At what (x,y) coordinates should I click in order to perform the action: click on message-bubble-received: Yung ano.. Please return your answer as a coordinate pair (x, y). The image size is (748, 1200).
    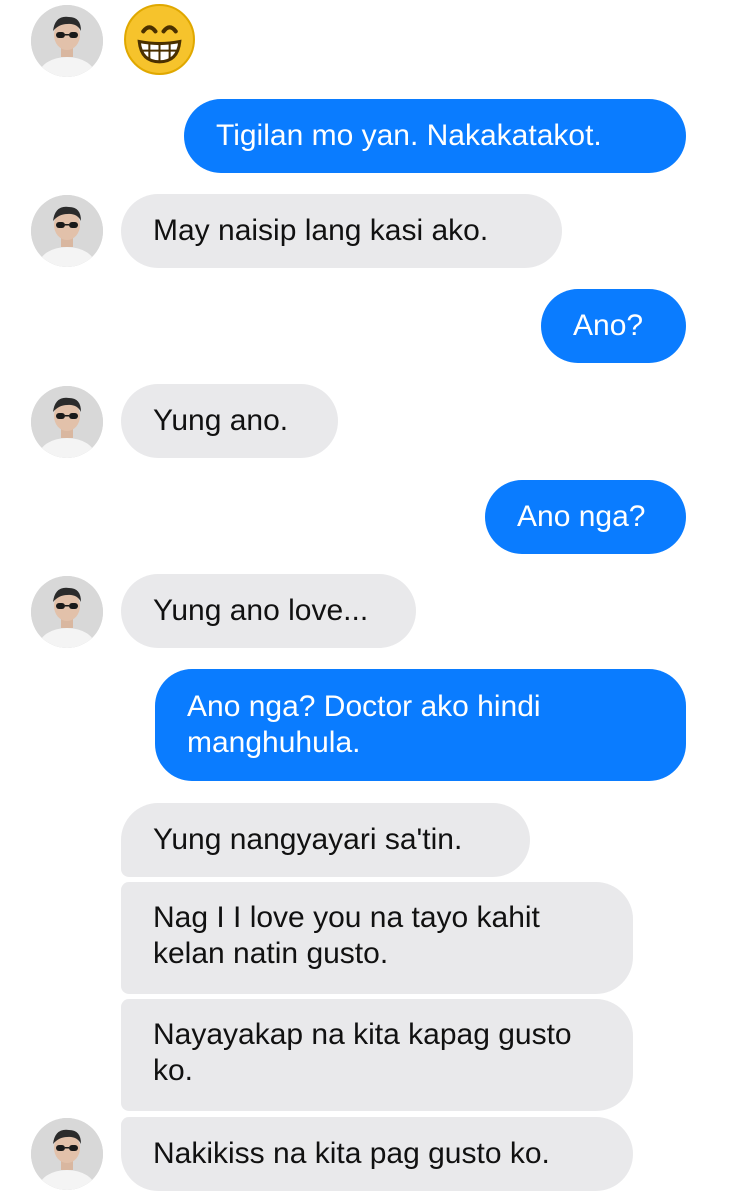
    Looking at the image, I should click on (229, 421).